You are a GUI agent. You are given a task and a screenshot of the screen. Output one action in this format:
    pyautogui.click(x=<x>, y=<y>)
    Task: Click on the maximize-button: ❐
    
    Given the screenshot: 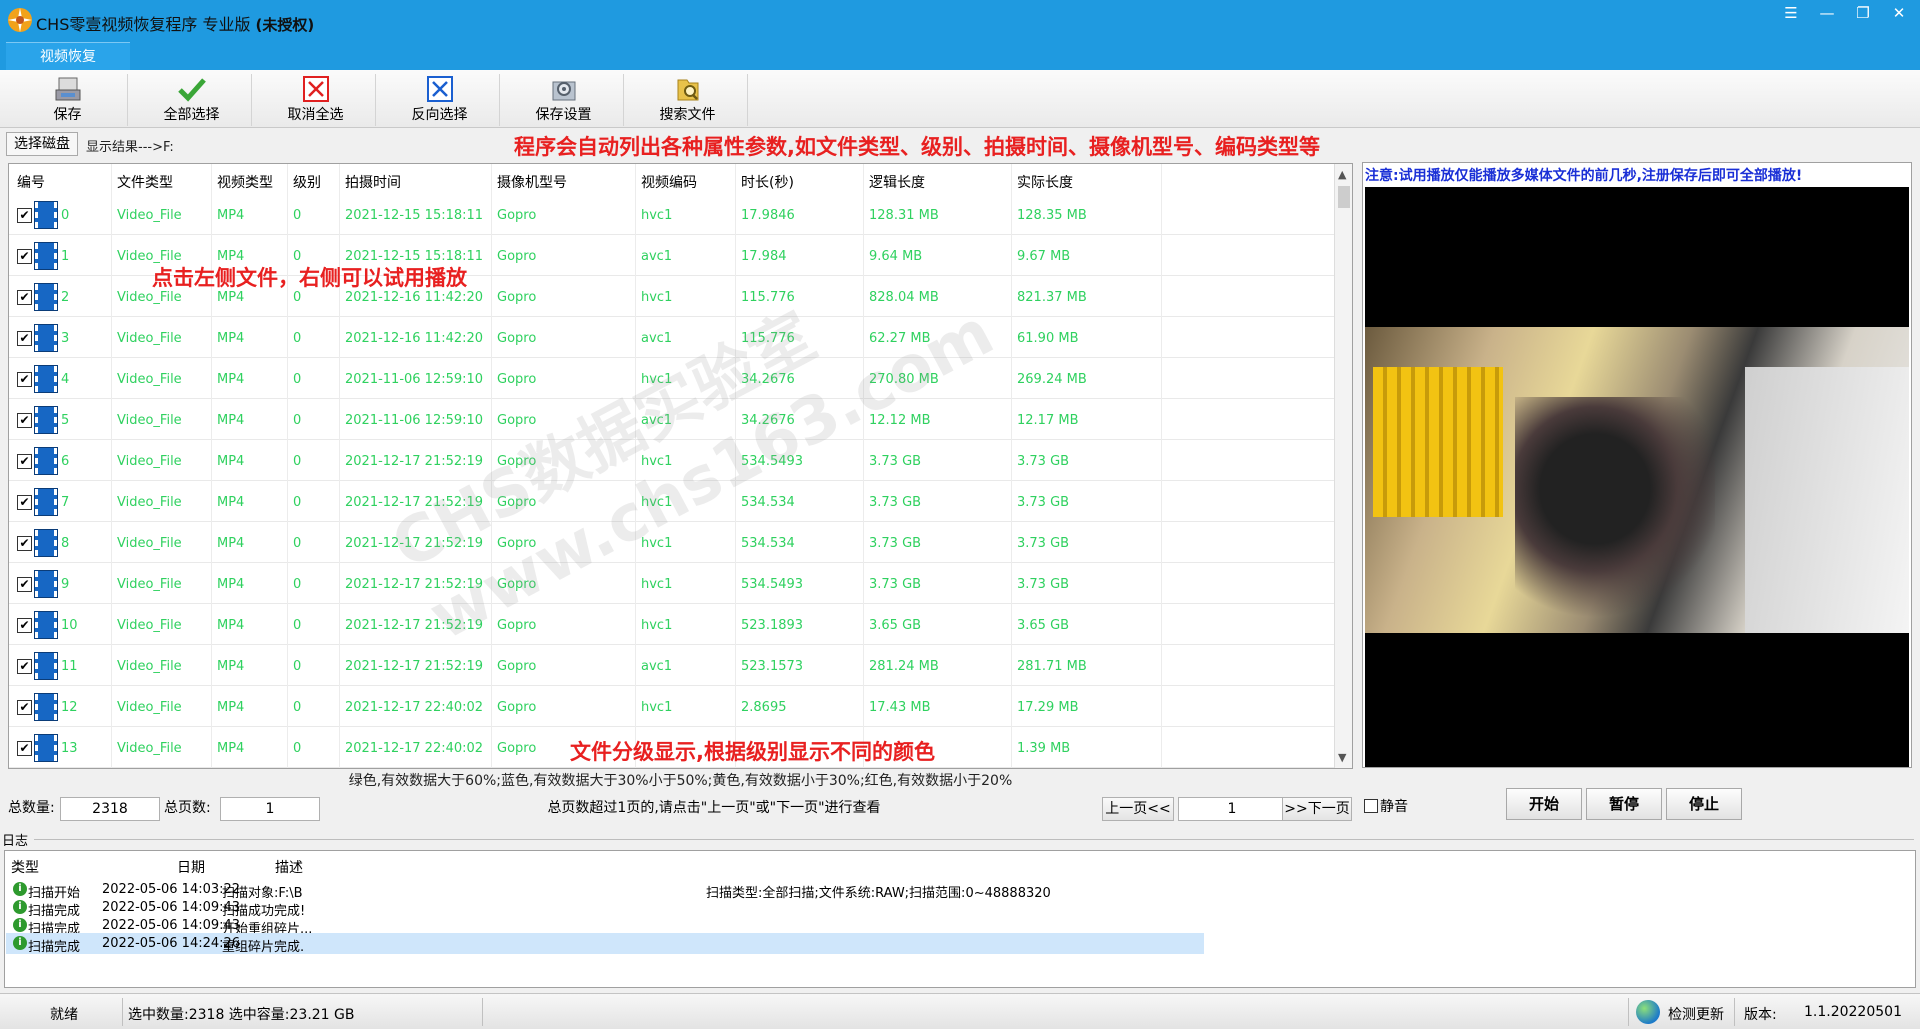 What is the action you would take?
    pyautogui.click(x=1863, y=13)
    